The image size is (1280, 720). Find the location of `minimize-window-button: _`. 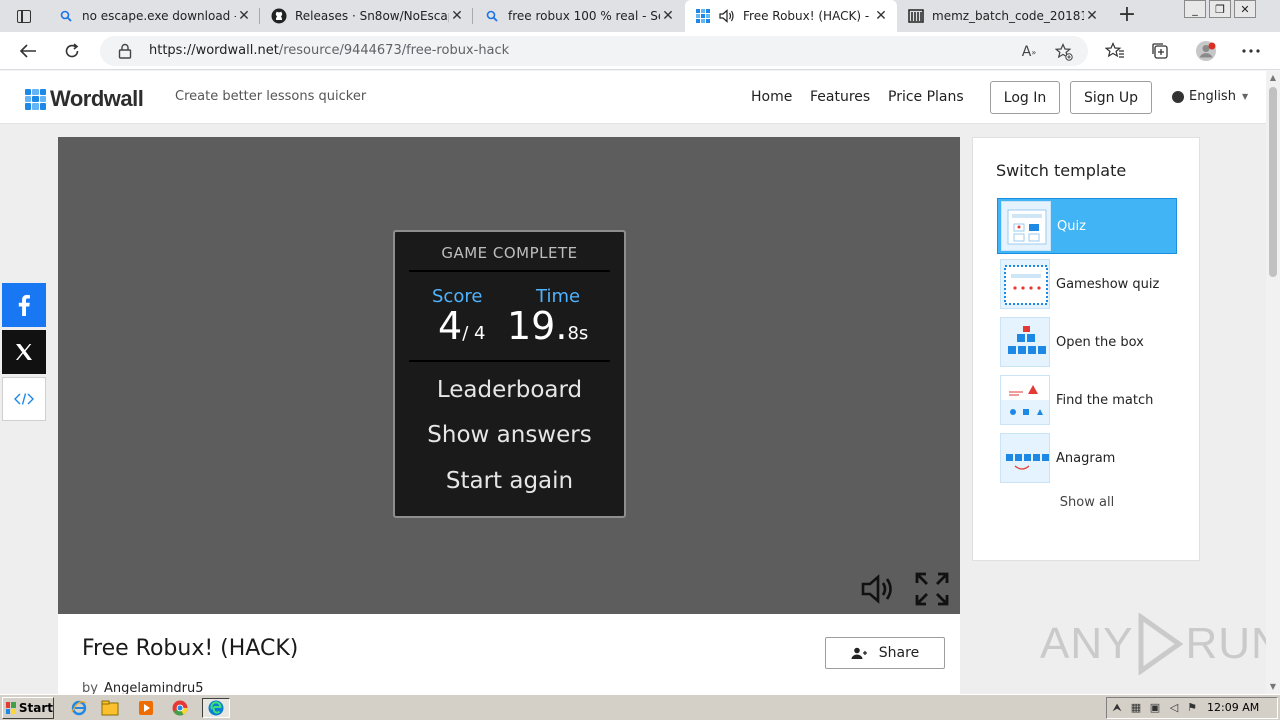

minimize-window-button: _ is located at coordinates (1195, 9).